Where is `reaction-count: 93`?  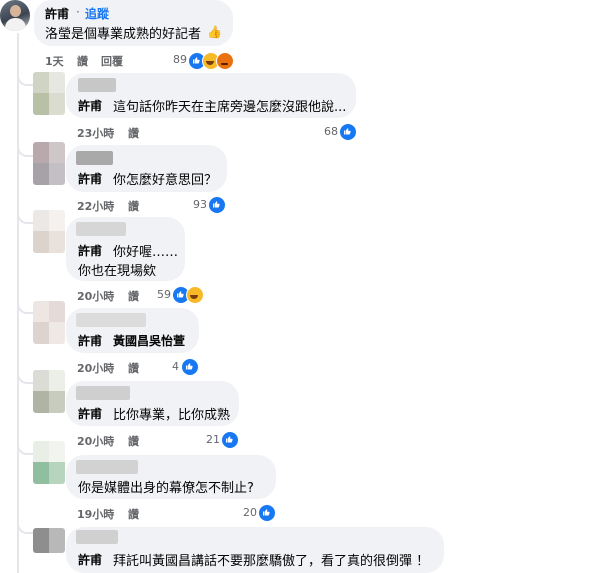 reaction-count: 93 is located at coordinates (200, 204).